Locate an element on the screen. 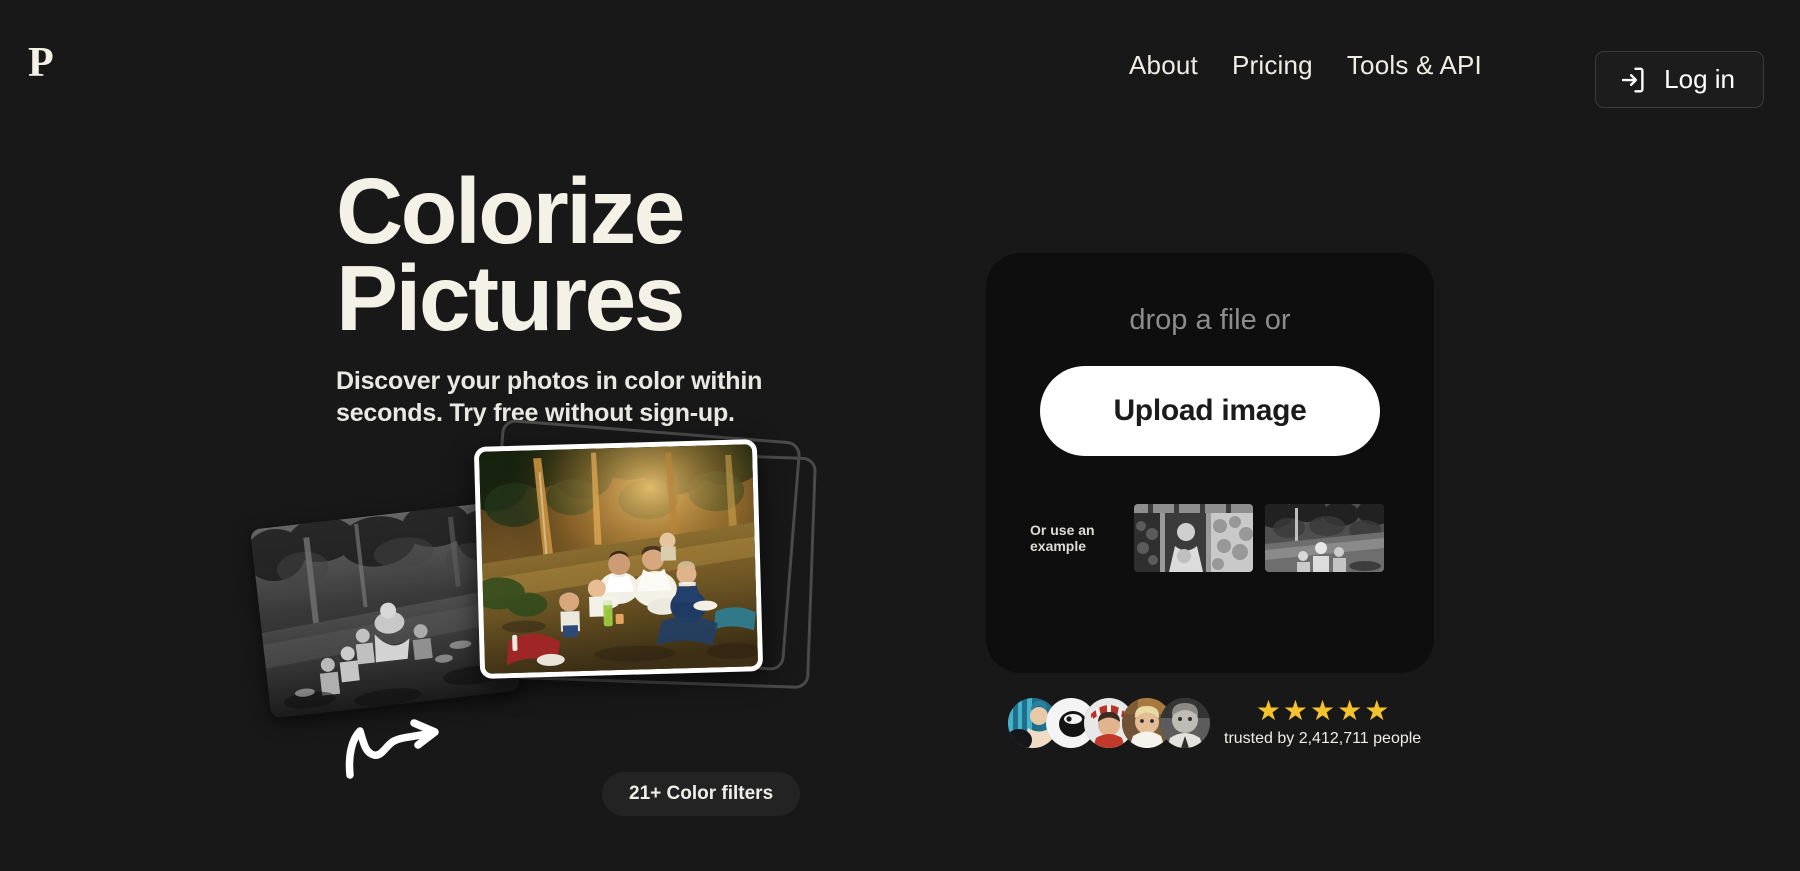 The width and height of the screenshot is (1800, 871). star-rating: ★ ★ ★ ★ ★ is located at coordinates (1323, 711).